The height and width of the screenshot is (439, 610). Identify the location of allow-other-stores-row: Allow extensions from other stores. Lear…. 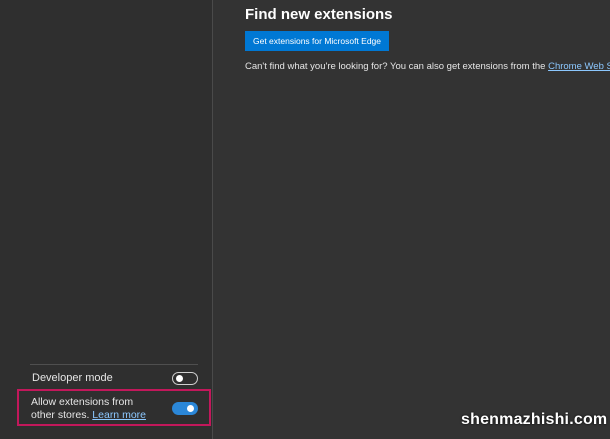
(114, 409).